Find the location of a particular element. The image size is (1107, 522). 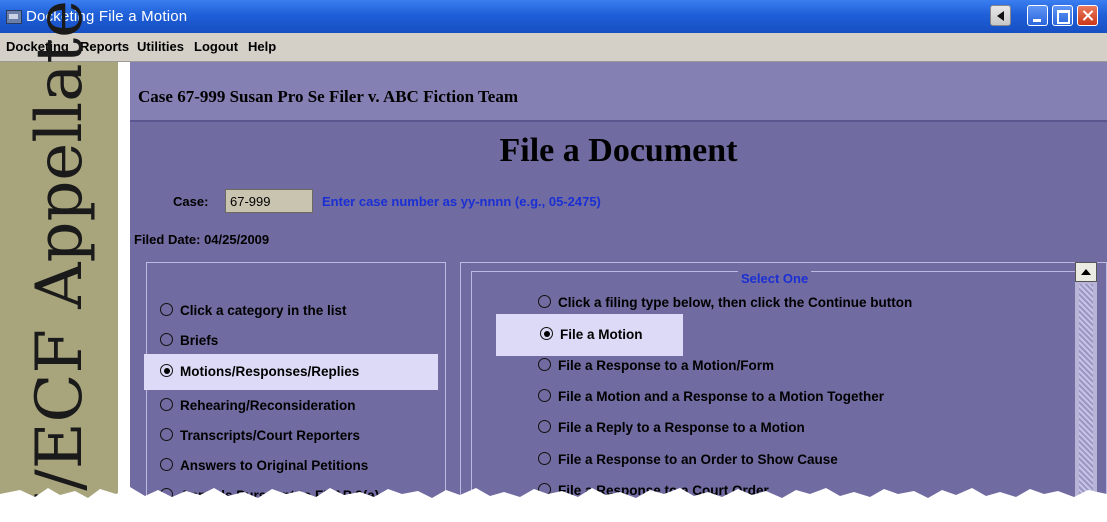

sidebar-banner: I/ECF Appellate is located at coordinates (65, 261).